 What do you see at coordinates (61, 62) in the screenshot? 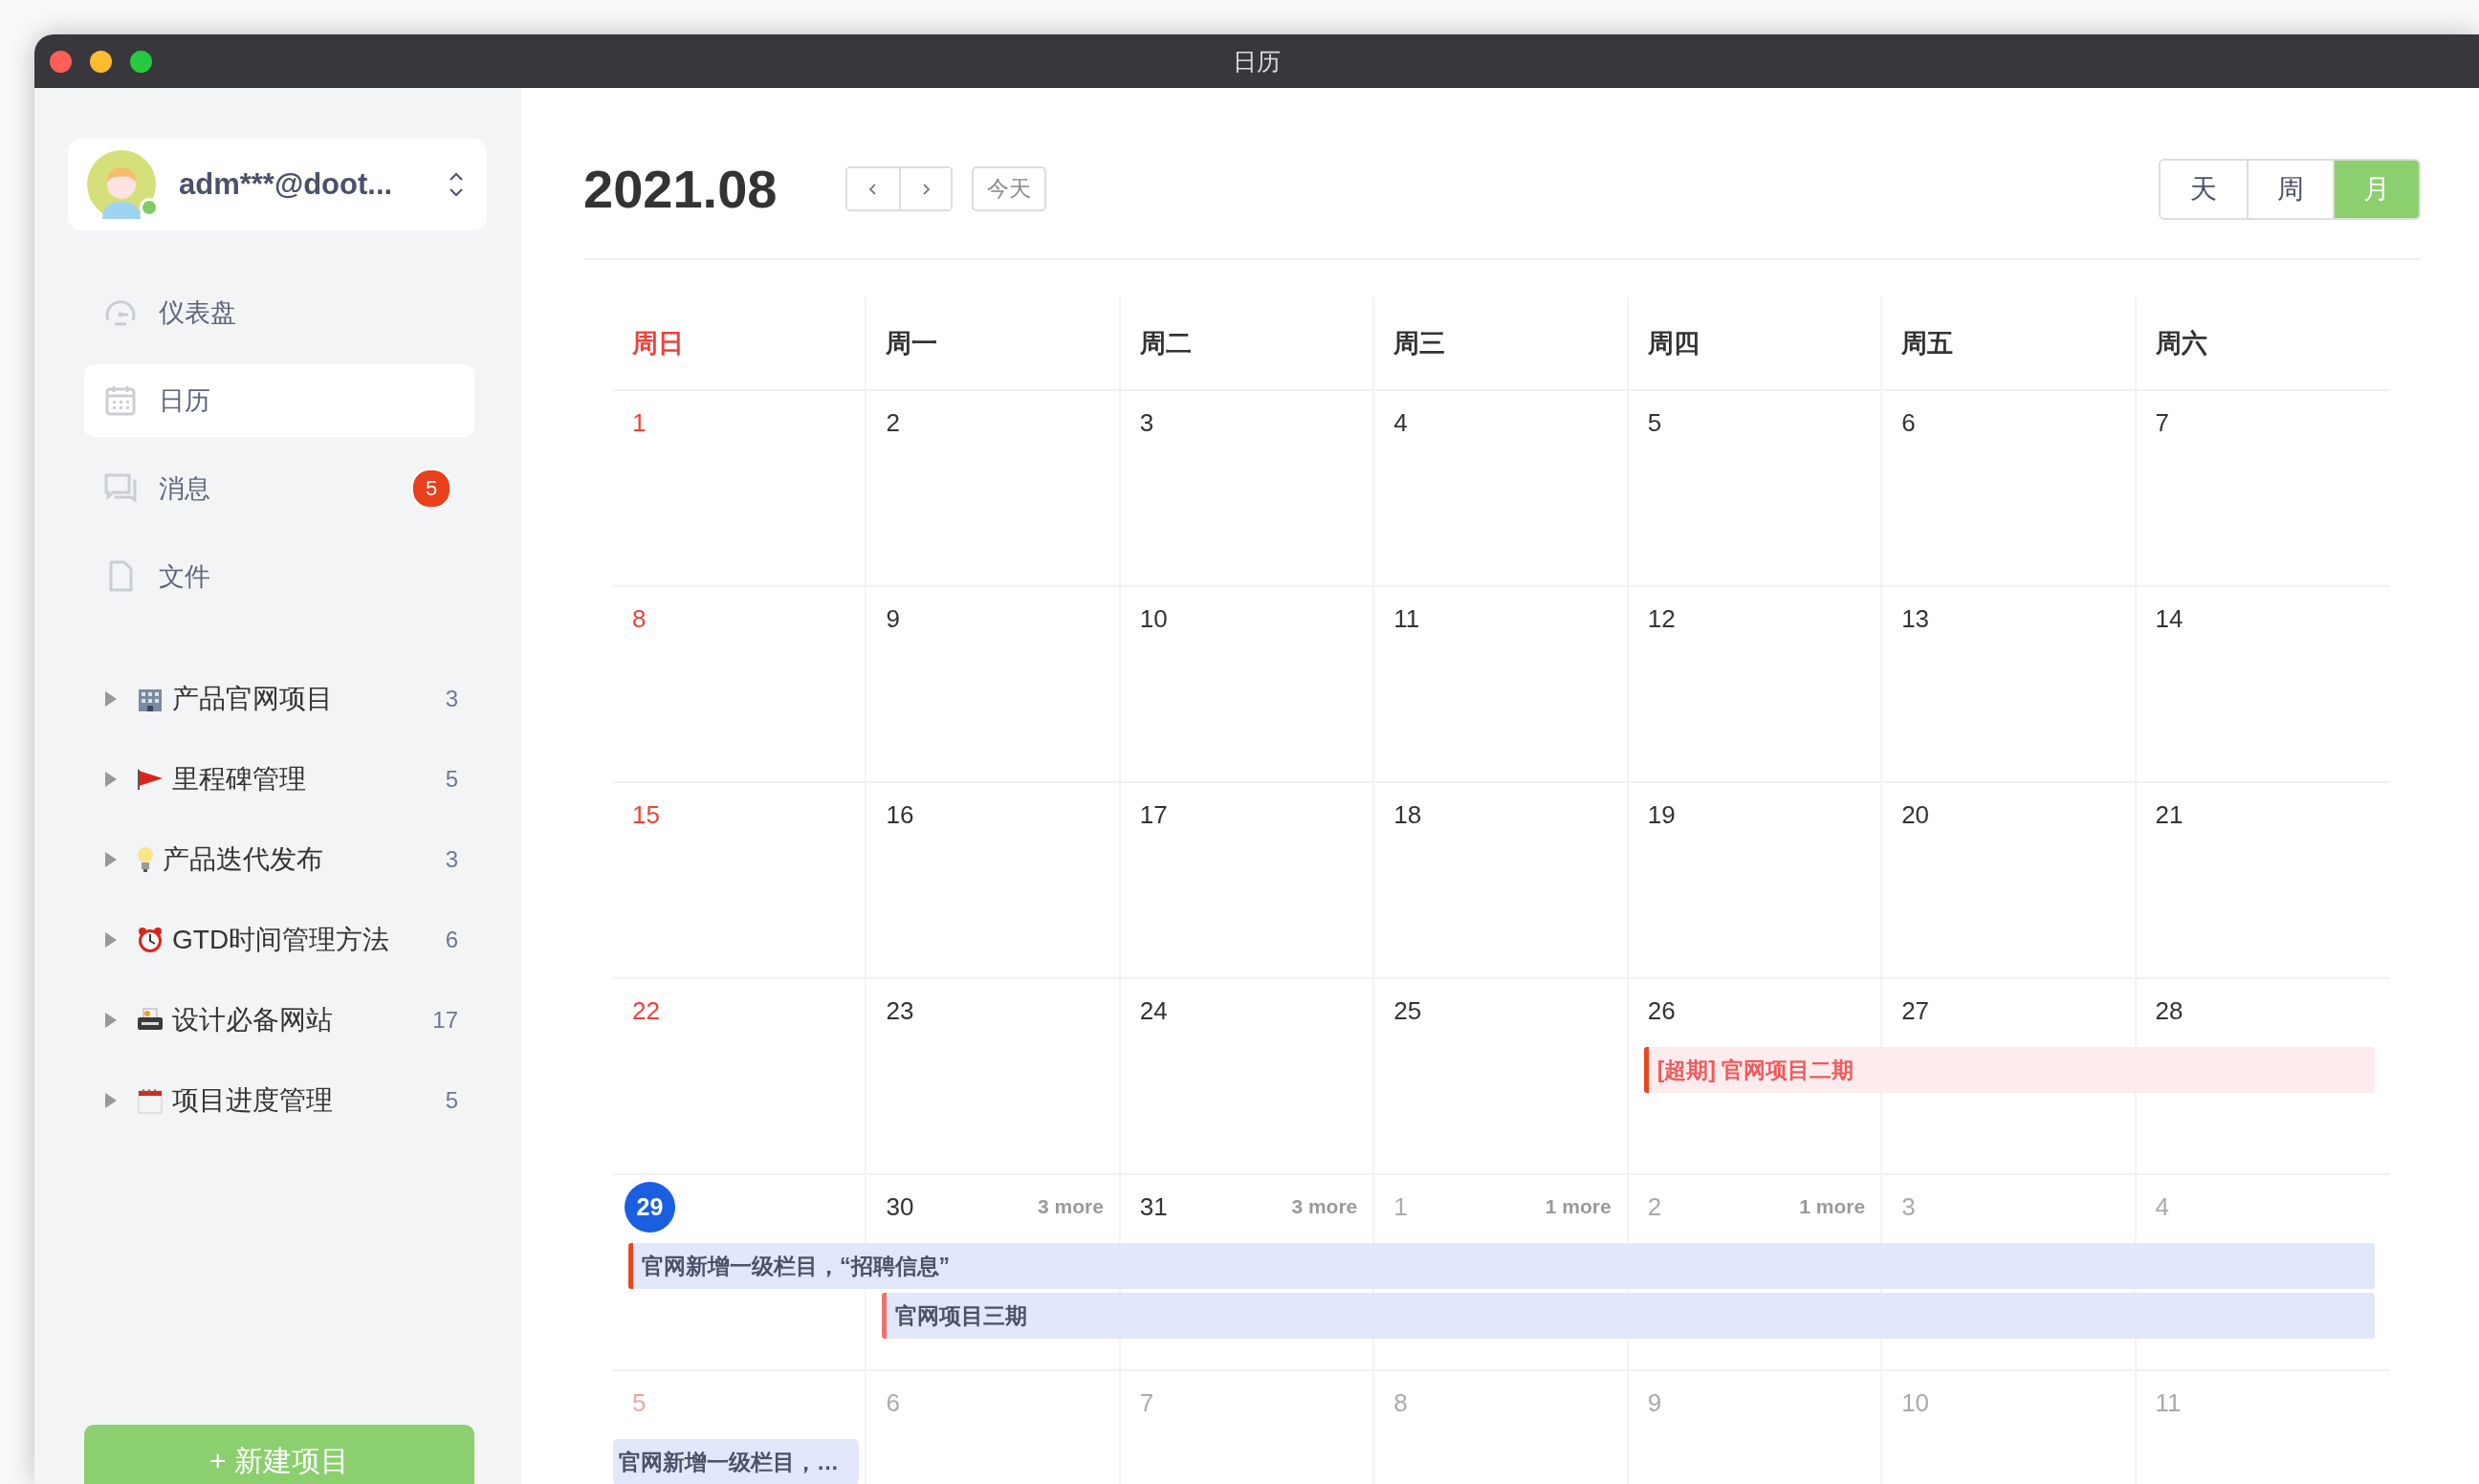
I see `close-button` at bounding box center [61, 62].